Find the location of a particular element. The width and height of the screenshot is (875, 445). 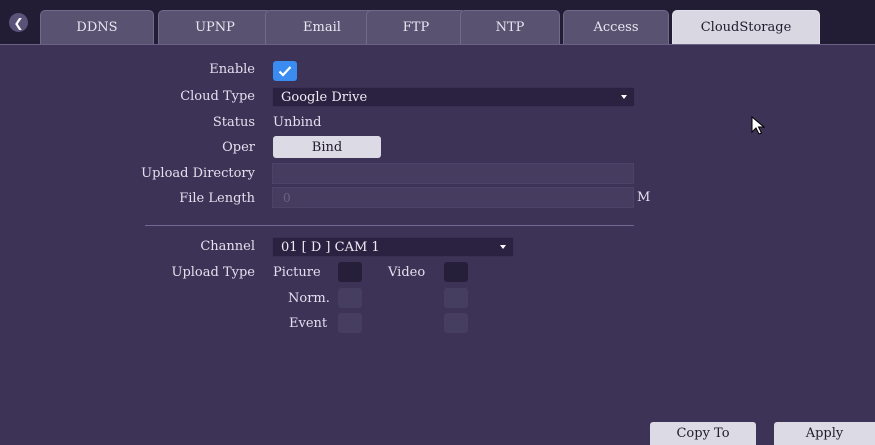

tab-upnp: UPNP is located at coordinates (215, 27).